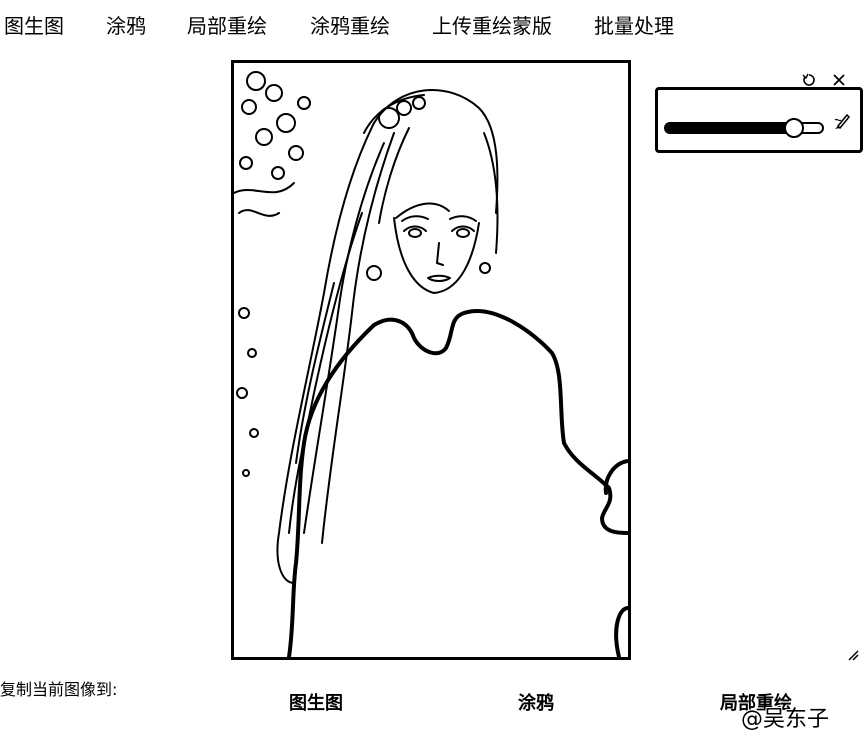 The image size is (868, 746). I want to click on tab-sketch: 涂鸦, so click(126, 26).